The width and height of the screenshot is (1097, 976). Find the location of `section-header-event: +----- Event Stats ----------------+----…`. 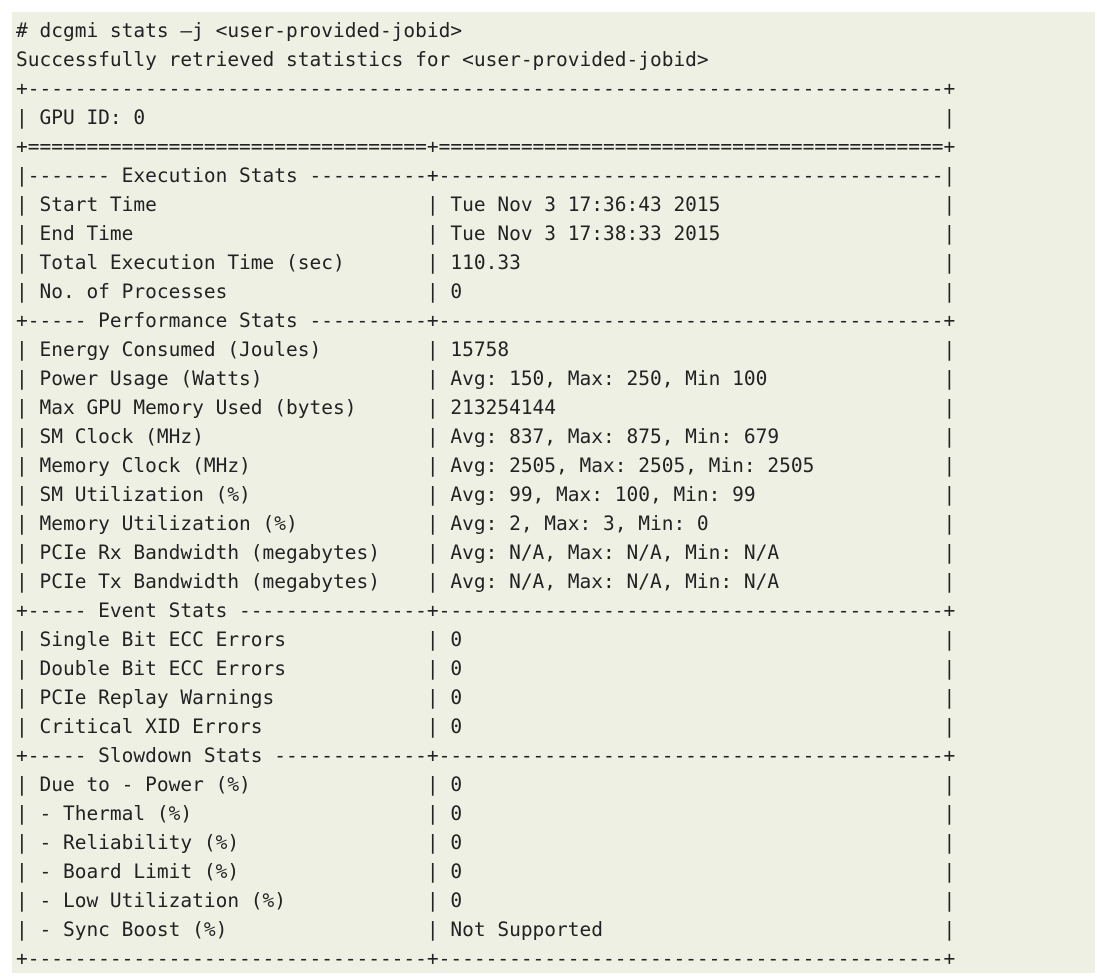

section-header-event: +----- Event Stats ----------------+----… is located at coordinates (486, 610).